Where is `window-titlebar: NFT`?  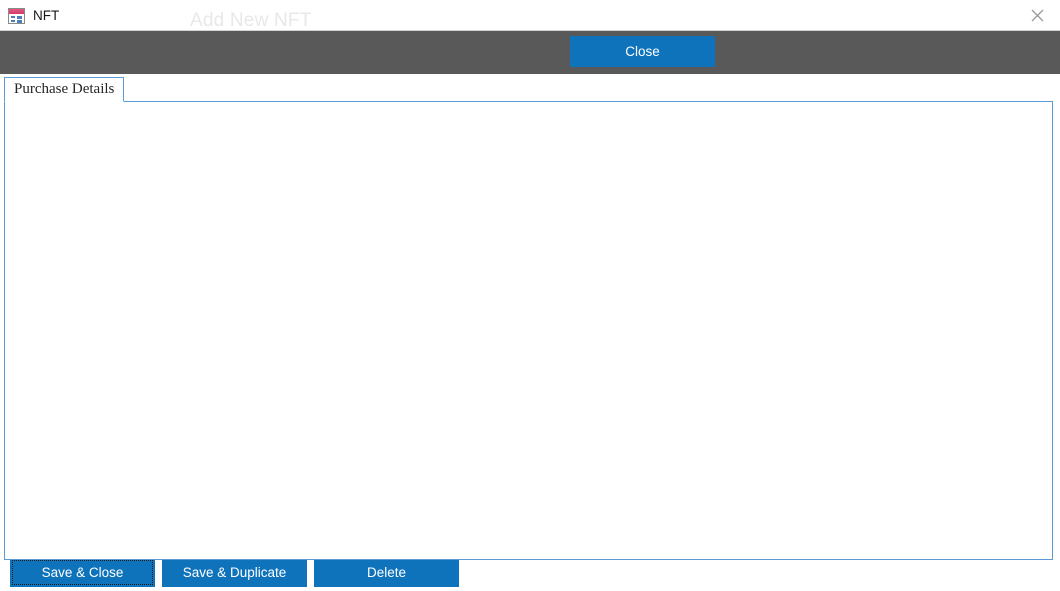 window-titlebar: NFT is located at coordinates (530, 15).